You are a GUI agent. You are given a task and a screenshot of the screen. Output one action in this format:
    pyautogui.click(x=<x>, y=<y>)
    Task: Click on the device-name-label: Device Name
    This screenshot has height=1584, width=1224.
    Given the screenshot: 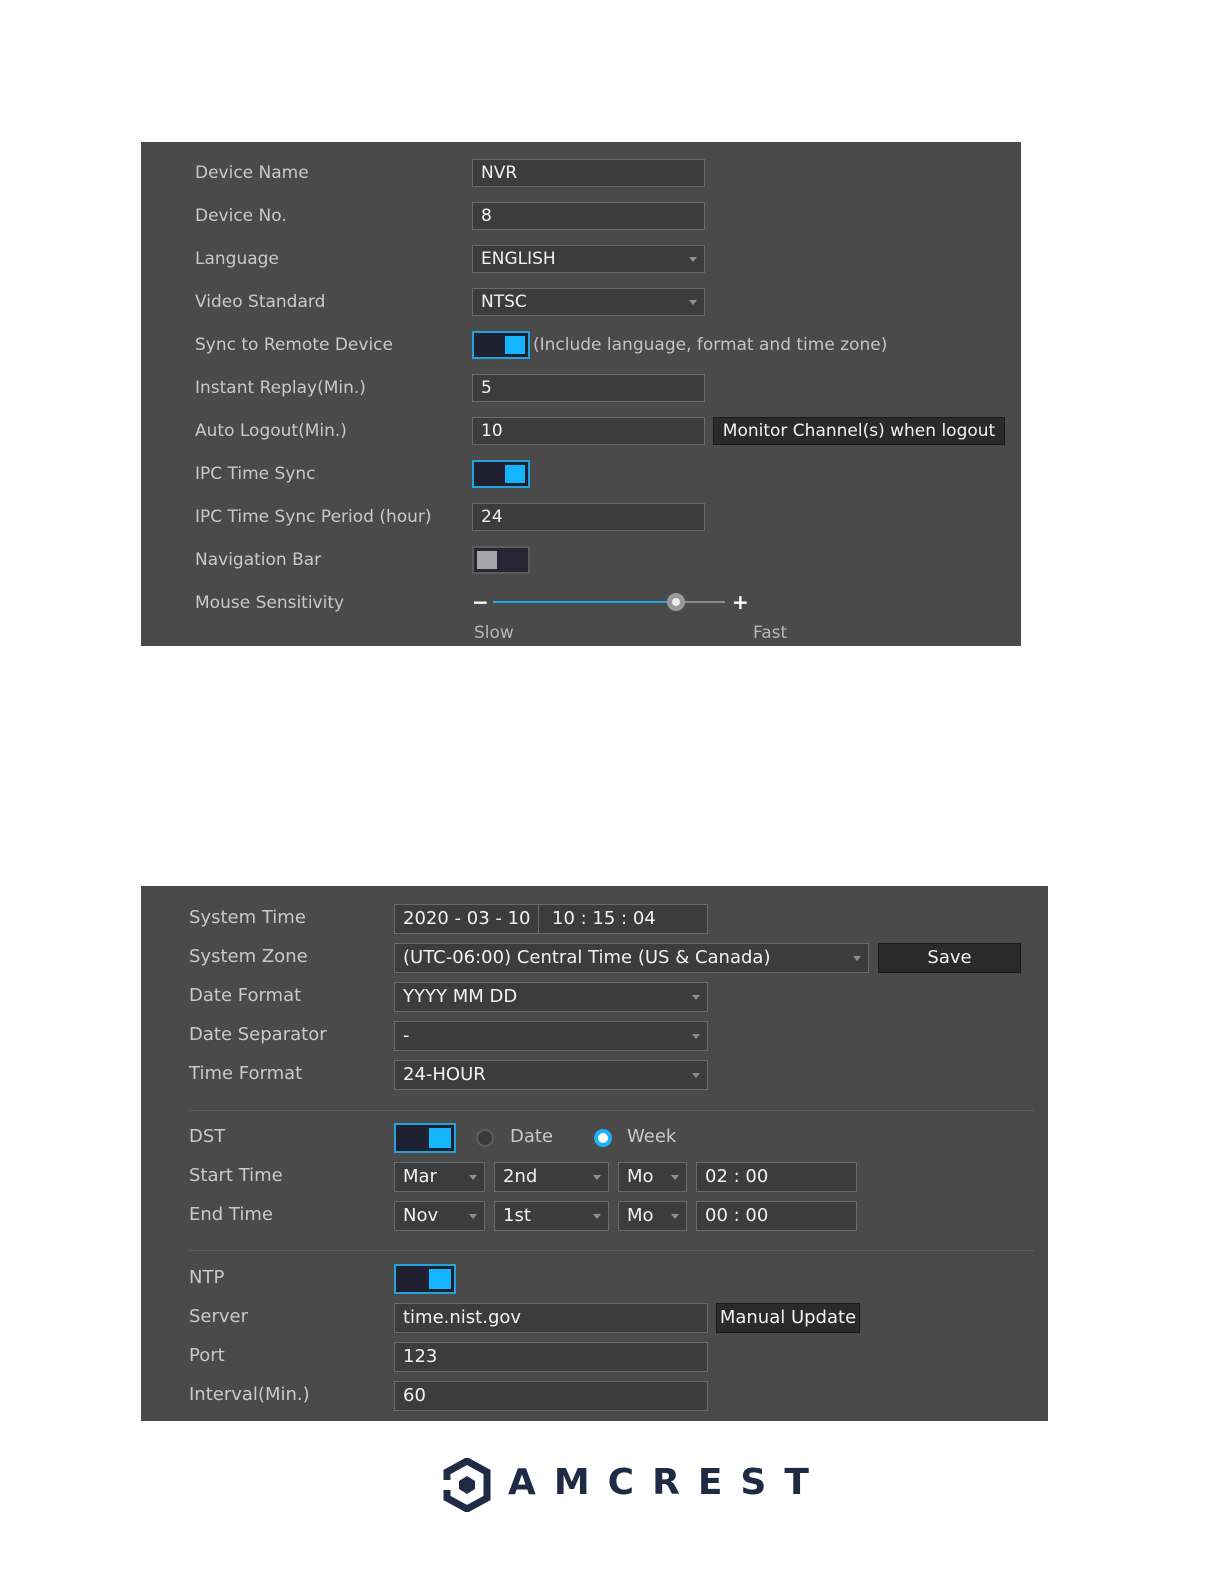 What is the action you would take?
    pyautogui.click(x=252, y=173)
    